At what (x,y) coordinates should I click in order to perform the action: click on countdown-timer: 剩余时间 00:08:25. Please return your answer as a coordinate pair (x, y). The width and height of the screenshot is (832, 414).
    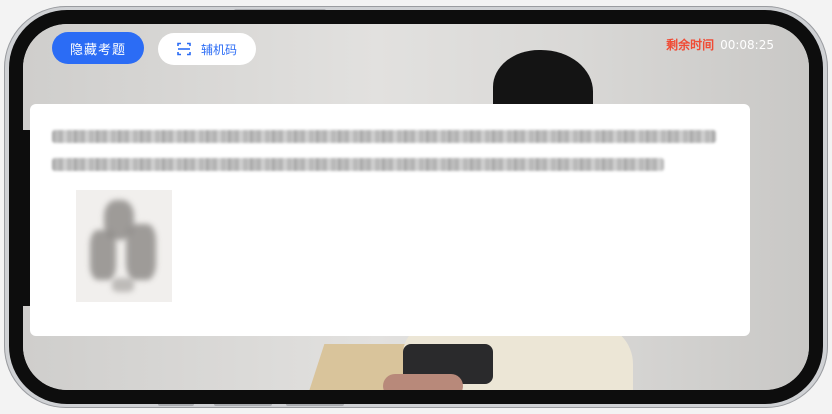
    Looking at the image, I should click on (720, 44).